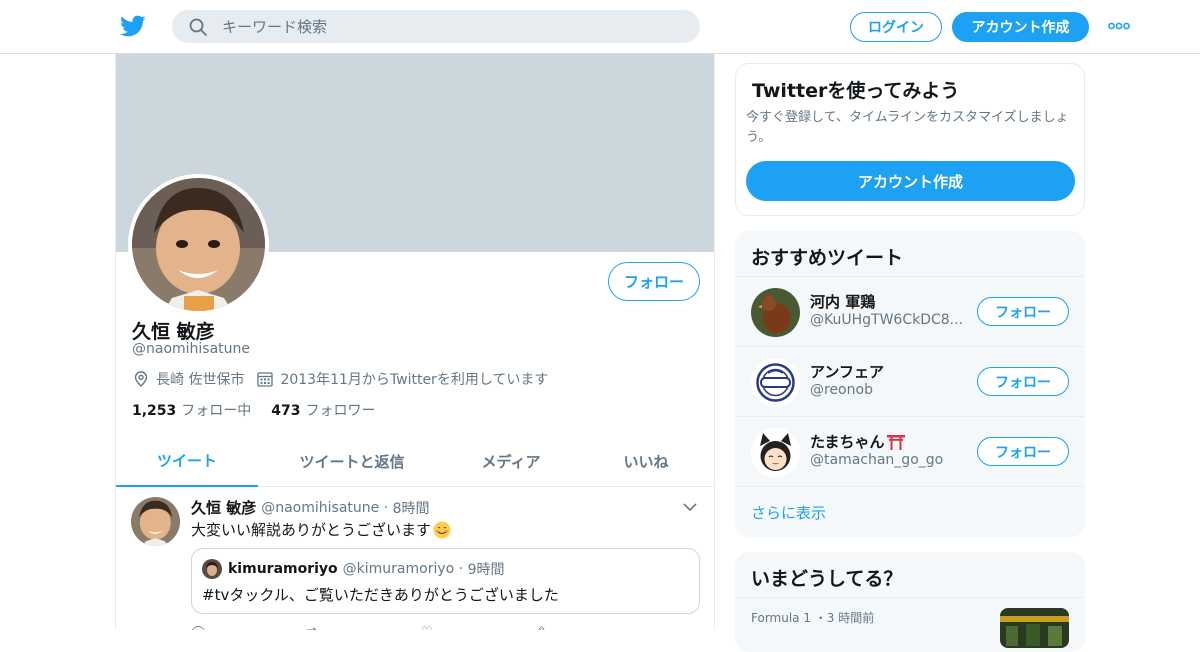  I want to click on signup-button: アカウント作成, so click(1020, 27).